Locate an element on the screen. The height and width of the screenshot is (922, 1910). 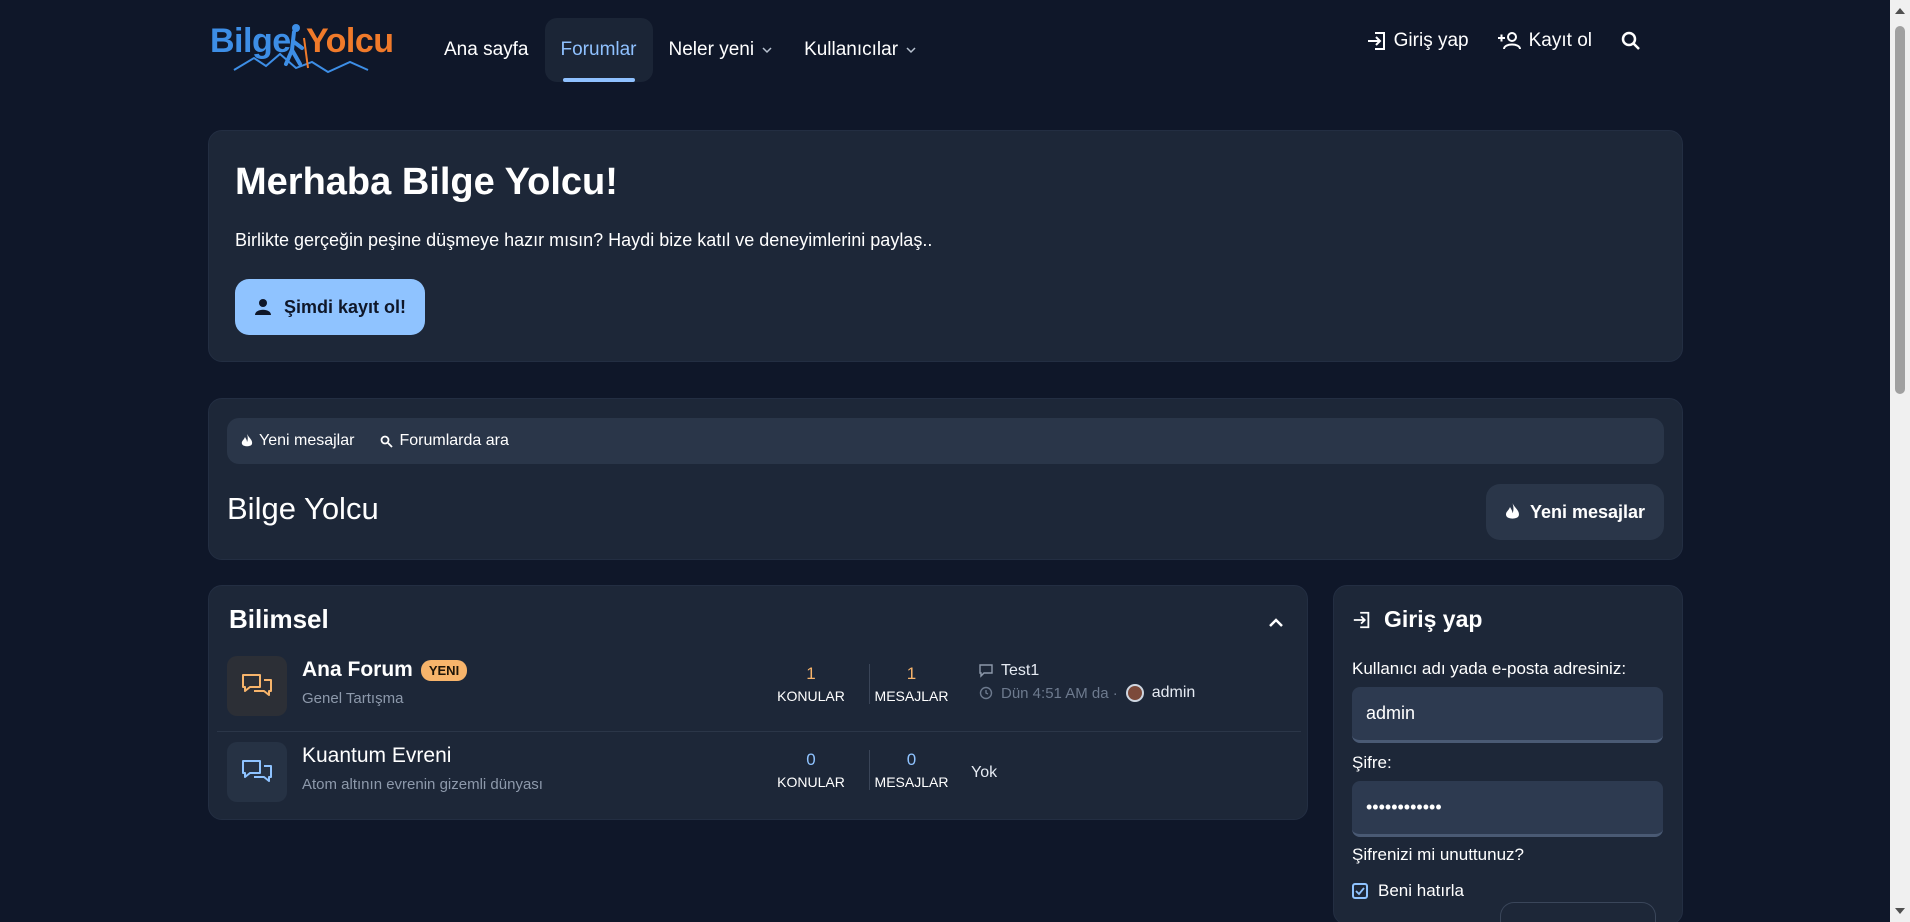
new-badge: YENI is located at coordinates (444, 670).